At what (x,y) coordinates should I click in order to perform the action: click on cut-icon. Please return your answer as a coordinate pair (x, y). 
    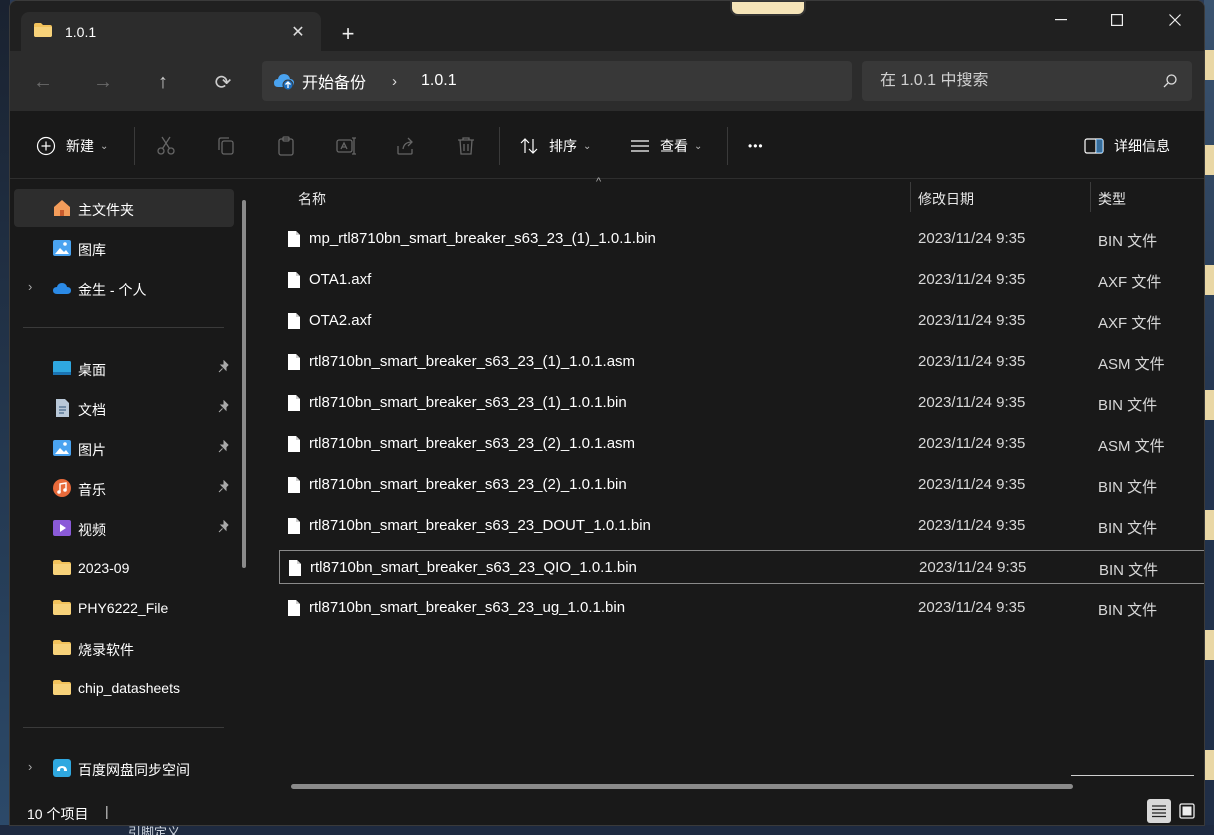
    Looking at the image, I should click on (166, 146).